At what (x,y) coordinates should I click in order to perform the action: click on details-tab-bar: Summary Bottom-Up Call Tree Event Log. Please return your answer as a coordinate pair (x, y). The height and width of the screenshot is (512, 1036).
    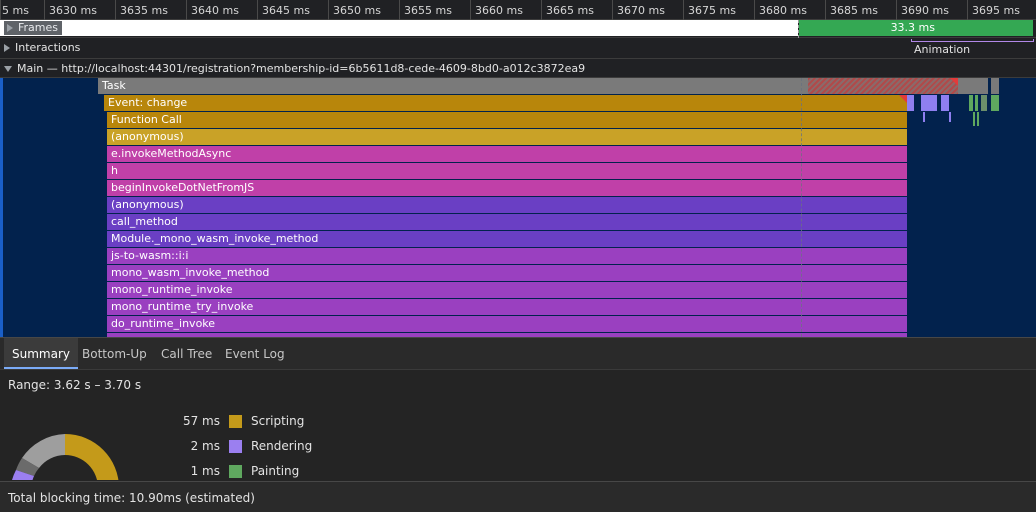
    Looking at the image, I should click on (518, 353).